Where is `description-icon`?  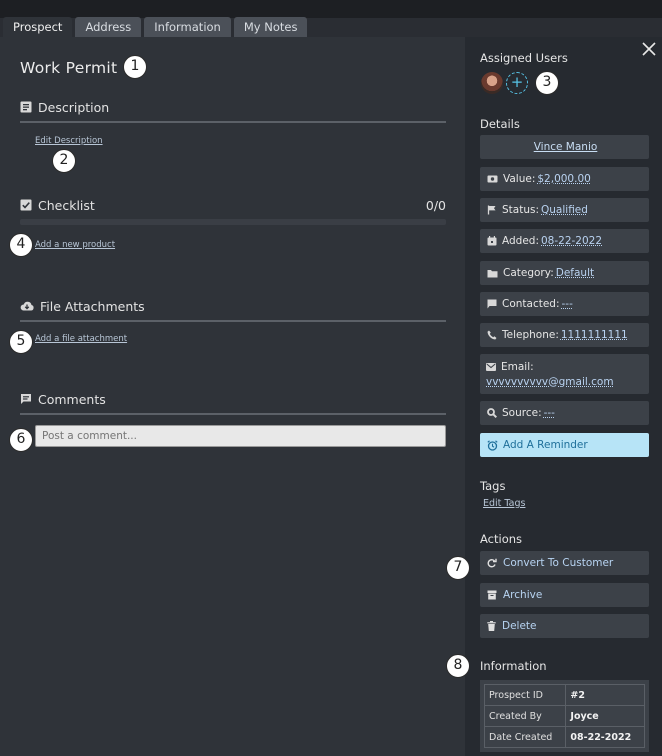
description-icon is located at coordinates (26, 107).